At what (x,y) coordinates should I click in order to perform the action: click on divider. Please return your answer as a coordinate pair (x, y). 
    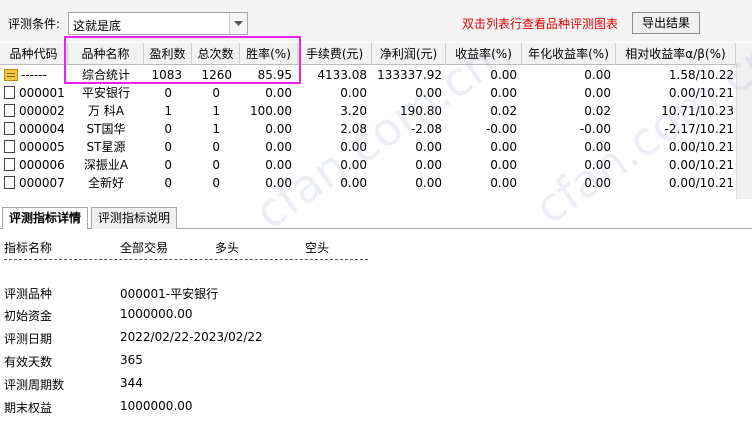
    Looking at the image, I should click on (186, 259).